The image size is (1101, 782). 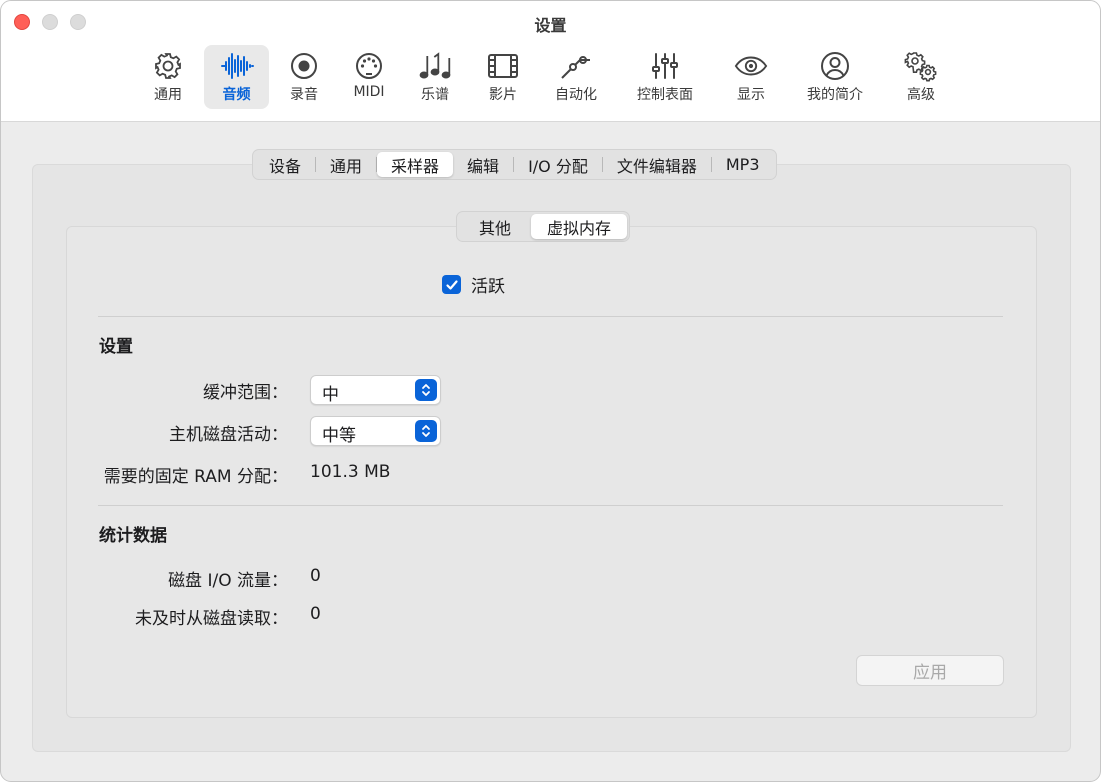 I want to click on tab-sampler: 采样器, so click(x=415, y=164).